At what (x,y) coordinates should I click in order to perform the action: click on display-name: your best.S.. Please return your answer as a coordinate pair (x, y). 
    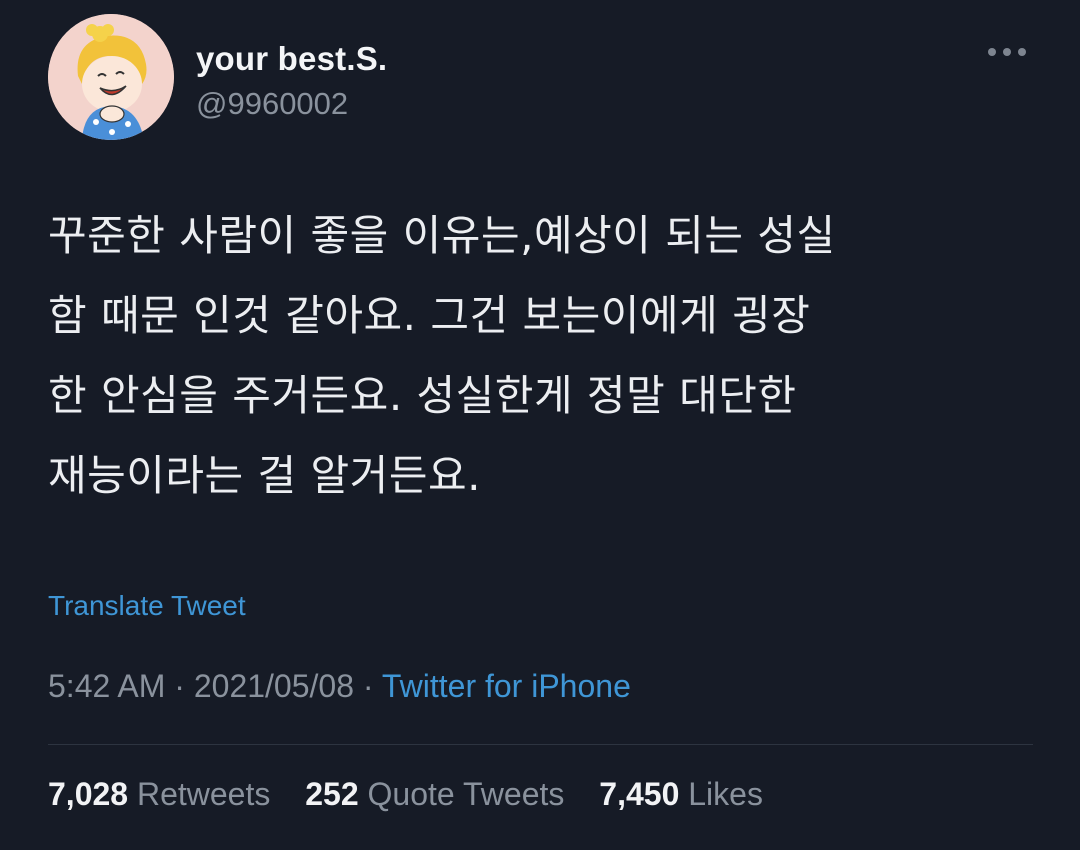
    Looking at the image, I should click on (291, 59).